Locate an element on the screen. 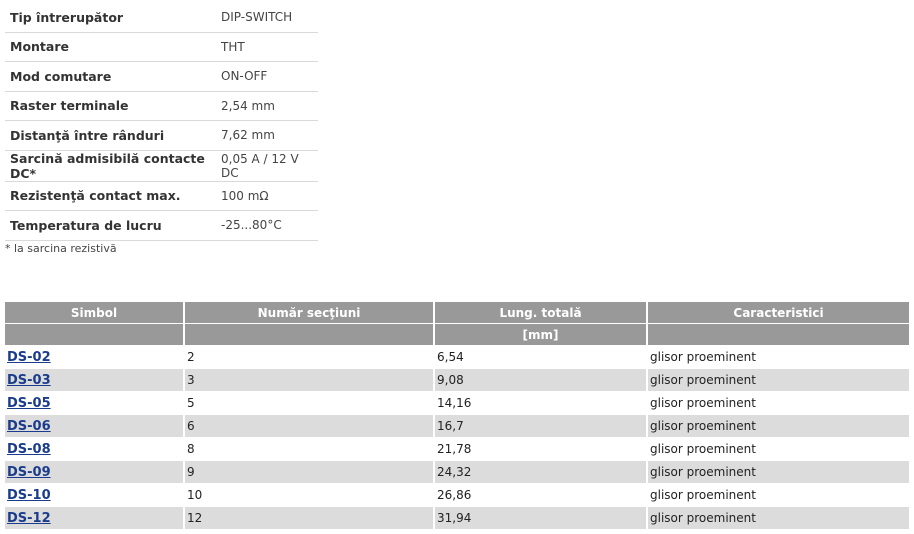 Image resolution: width=914 pixels, height=534 pixels. product-link: DS-09 is located at coordinates (29, 472).